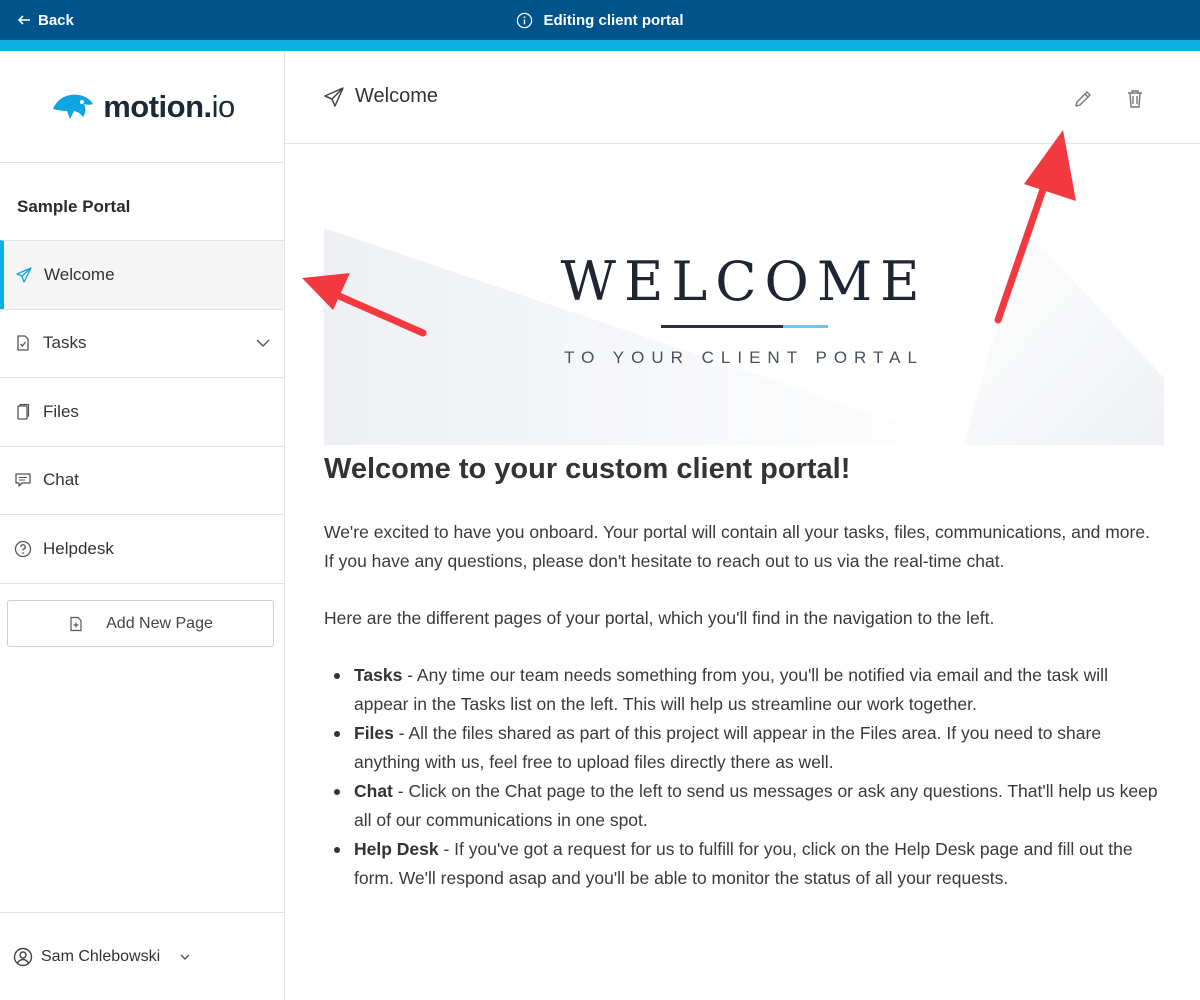 Image resolution: width=1200 pixels, height=1000 pixels. I want to click on sidebar-item-helpdesk: Helpdesk, so click(142, 548).